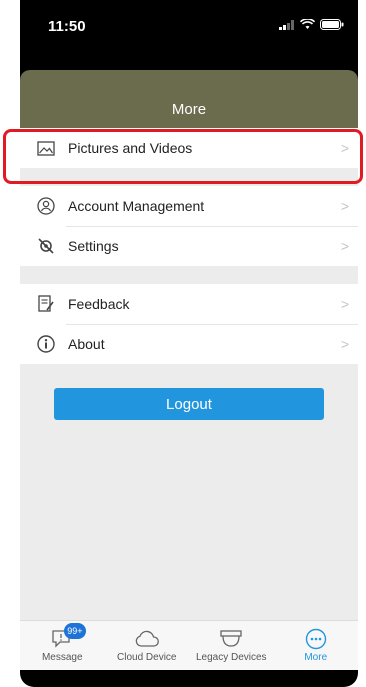 The image size is (366, 687). What do you see at coordinates (332, 24) in the screenshot?
I see `battery-icon` at bounding box center [332, 24].